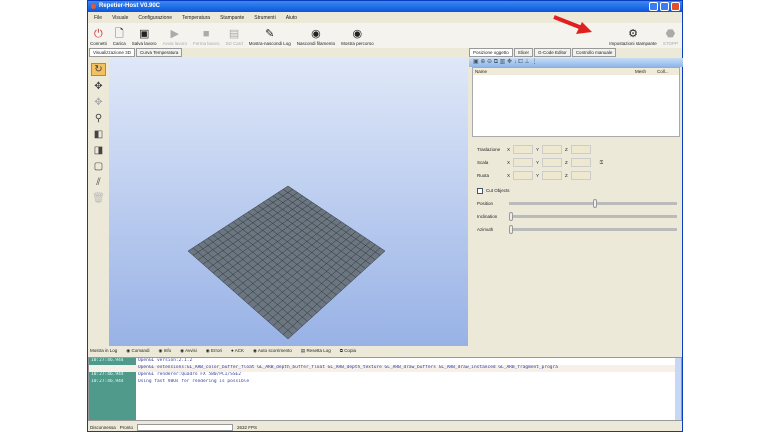 The height and width of the screenshot is (432, 768). I want to click on print-bed, so click(286, 262).